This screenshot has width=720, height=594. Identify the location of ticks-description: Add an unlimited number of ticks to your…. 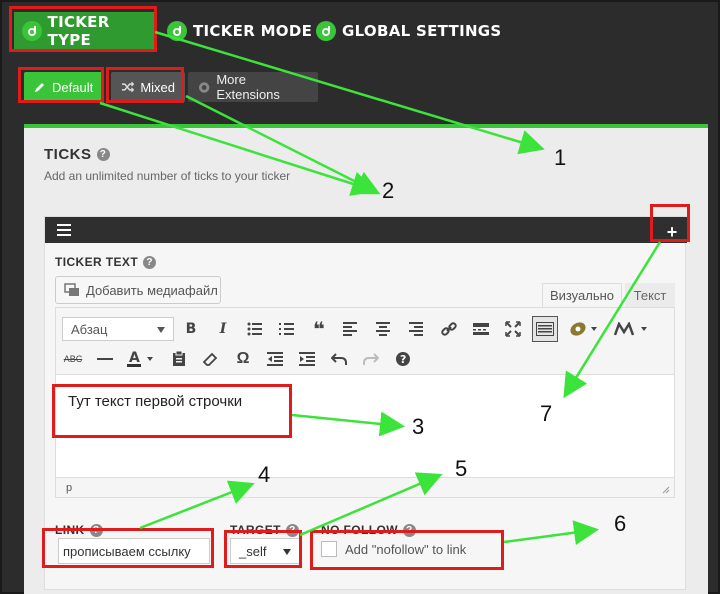
(167, 176).